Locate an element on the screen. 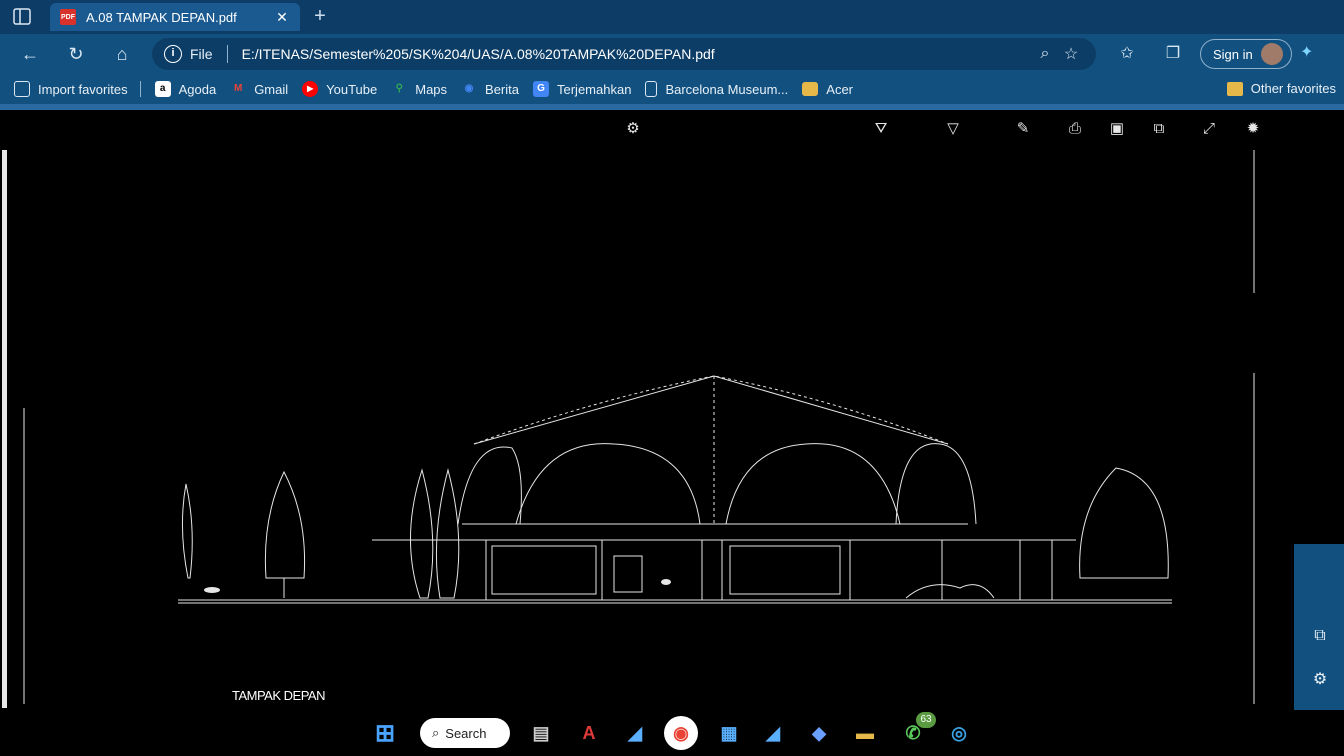 The image size is (1344, 756). copilot-icon: ✦ is located at coordinates (1306, 52).